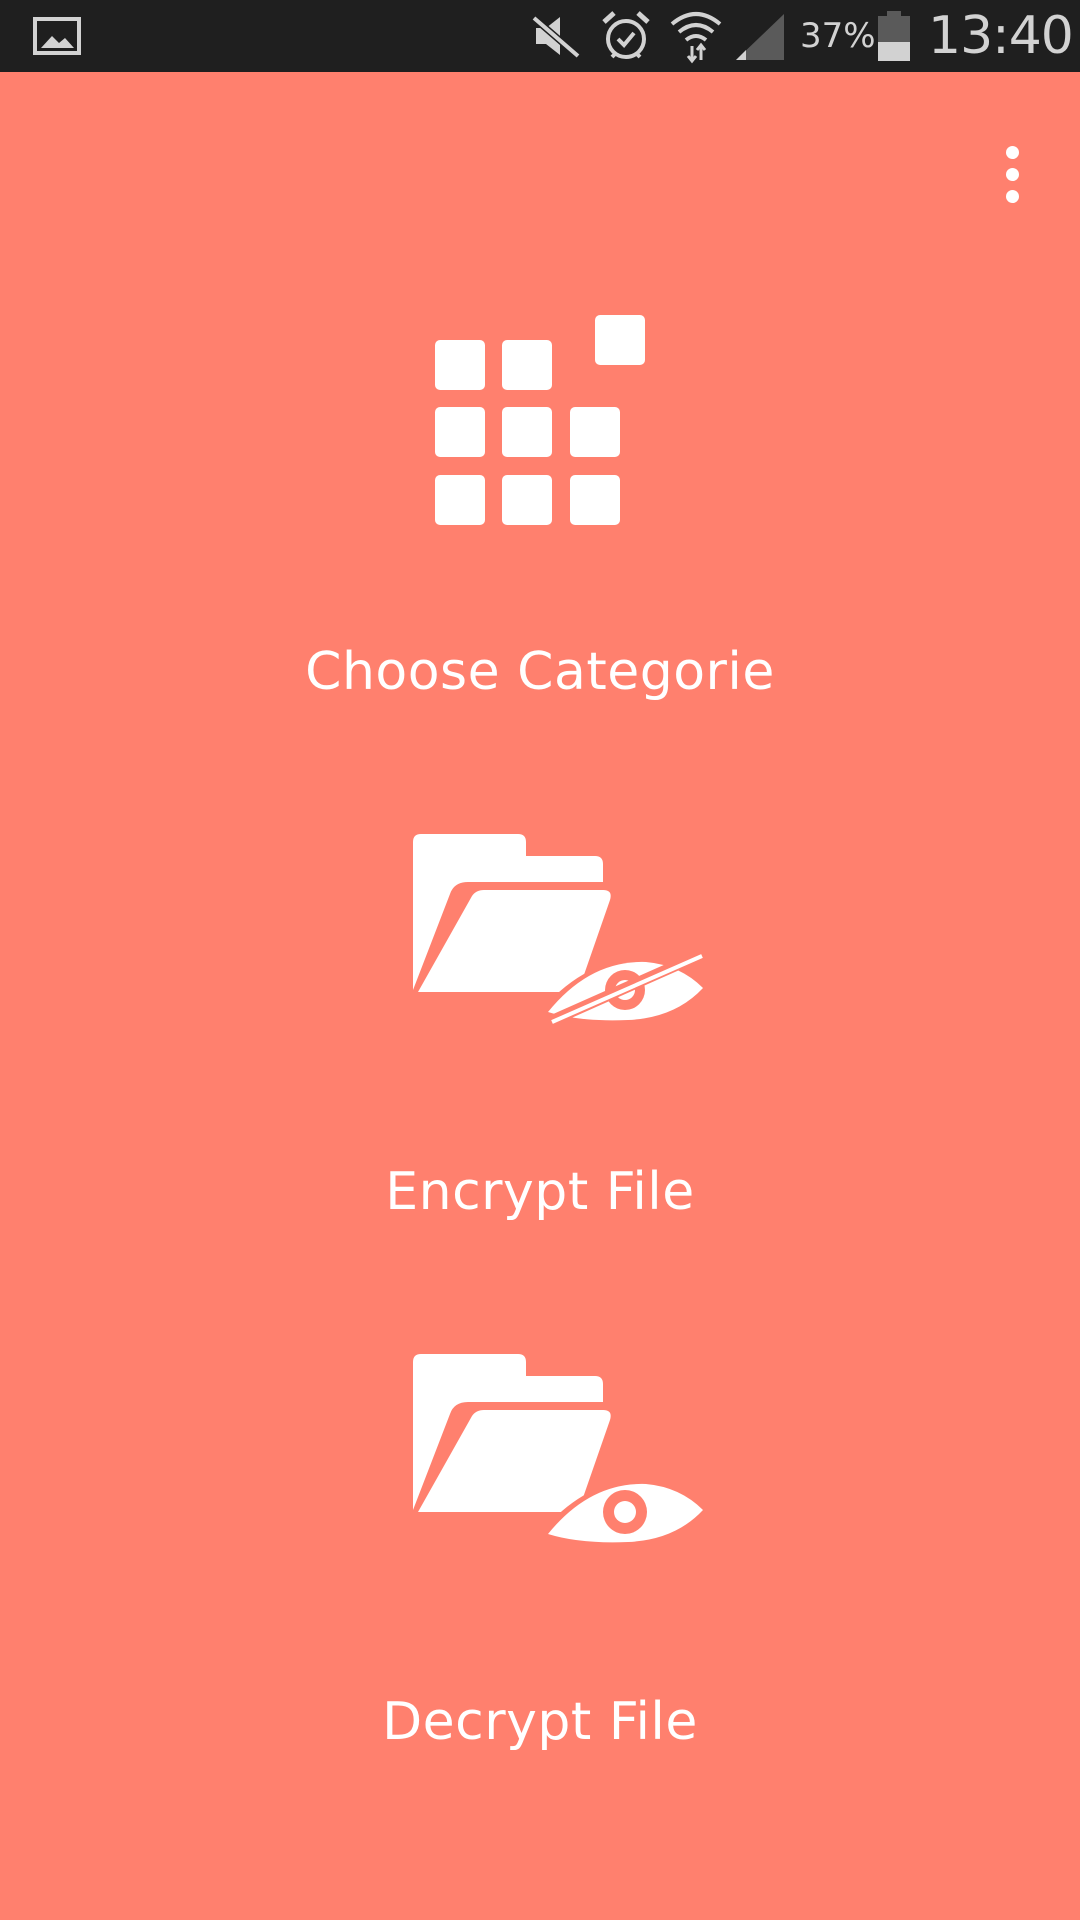  I want to click on folder-eye-icon, so click(561, 1448).